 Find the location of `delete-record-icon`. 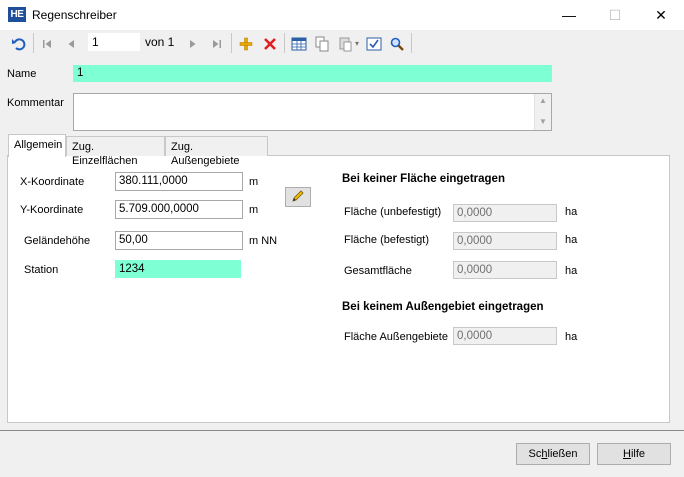

delete-record-icon is located at coordinates (270, 44).